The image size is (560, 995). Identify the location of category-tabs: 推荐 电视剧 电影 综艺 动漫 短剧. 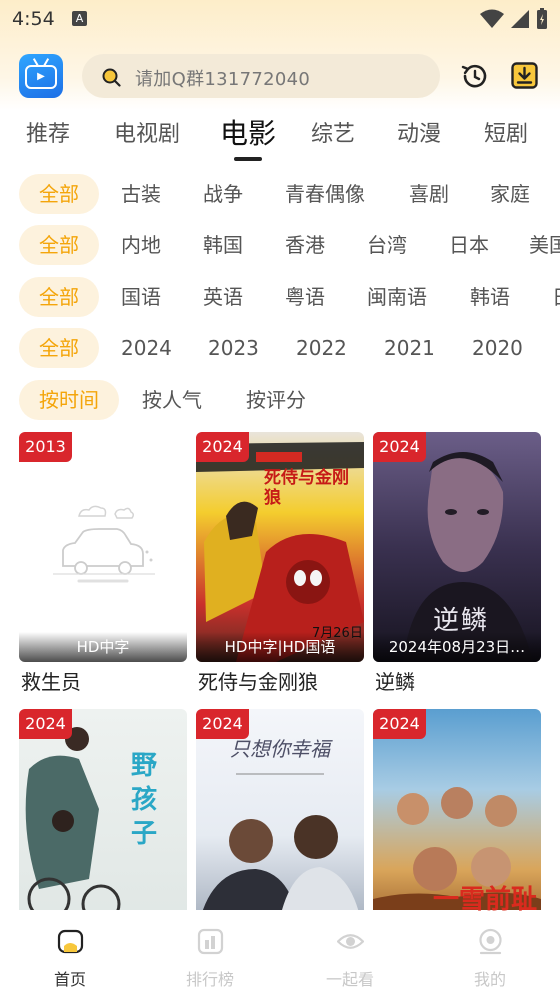
(280, 140).